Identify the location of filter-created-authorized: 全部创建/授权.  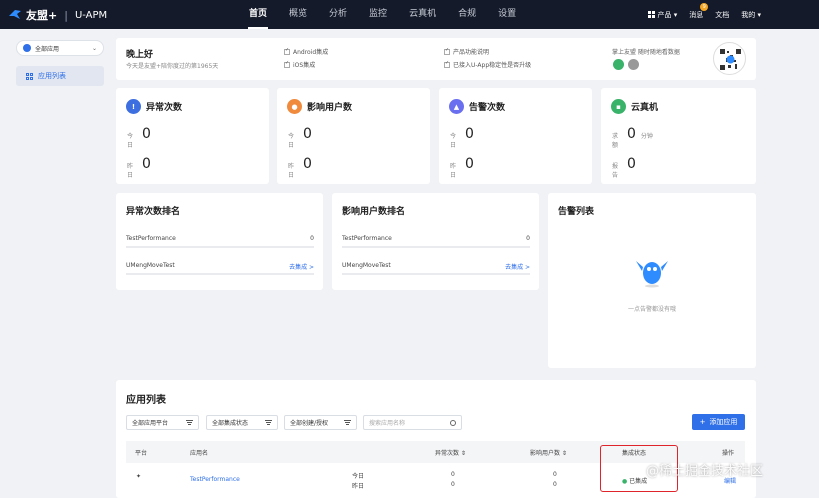
(320, 422).